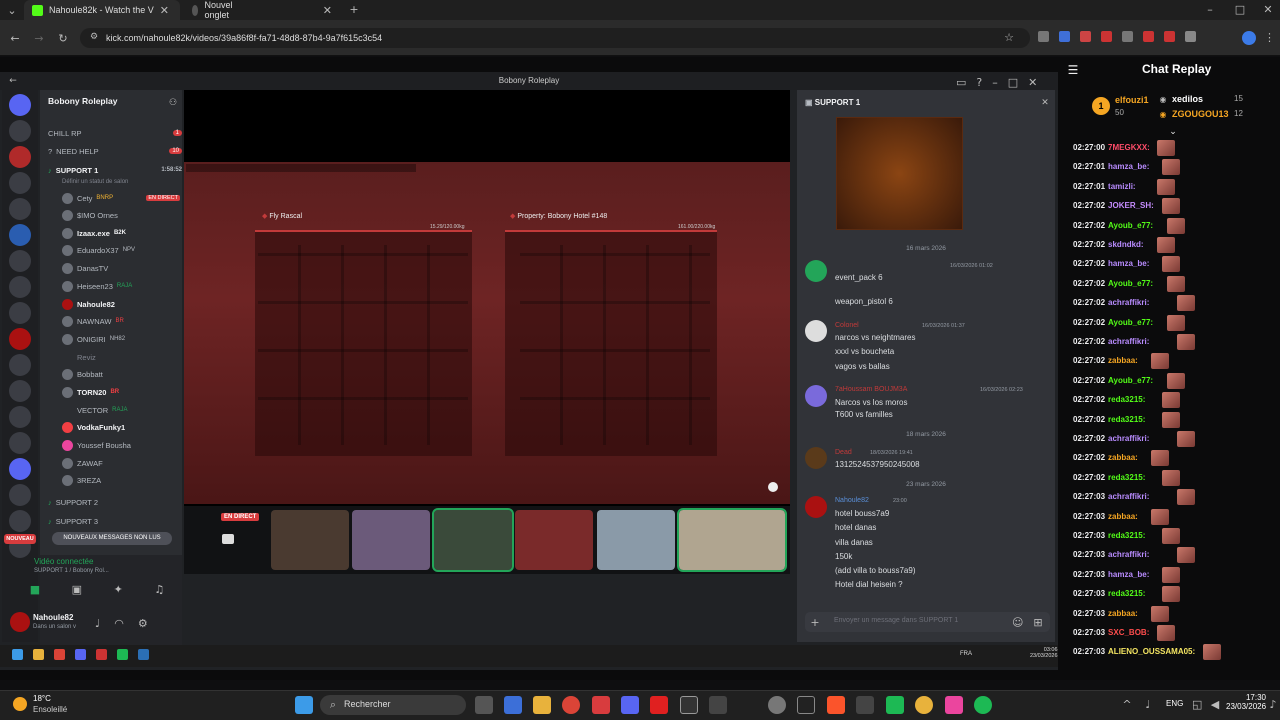 This screenshot has width=1280, height=720. Describe the element at coordinates (899, 173) in the screenshot. I see `attachment-image` at that location.